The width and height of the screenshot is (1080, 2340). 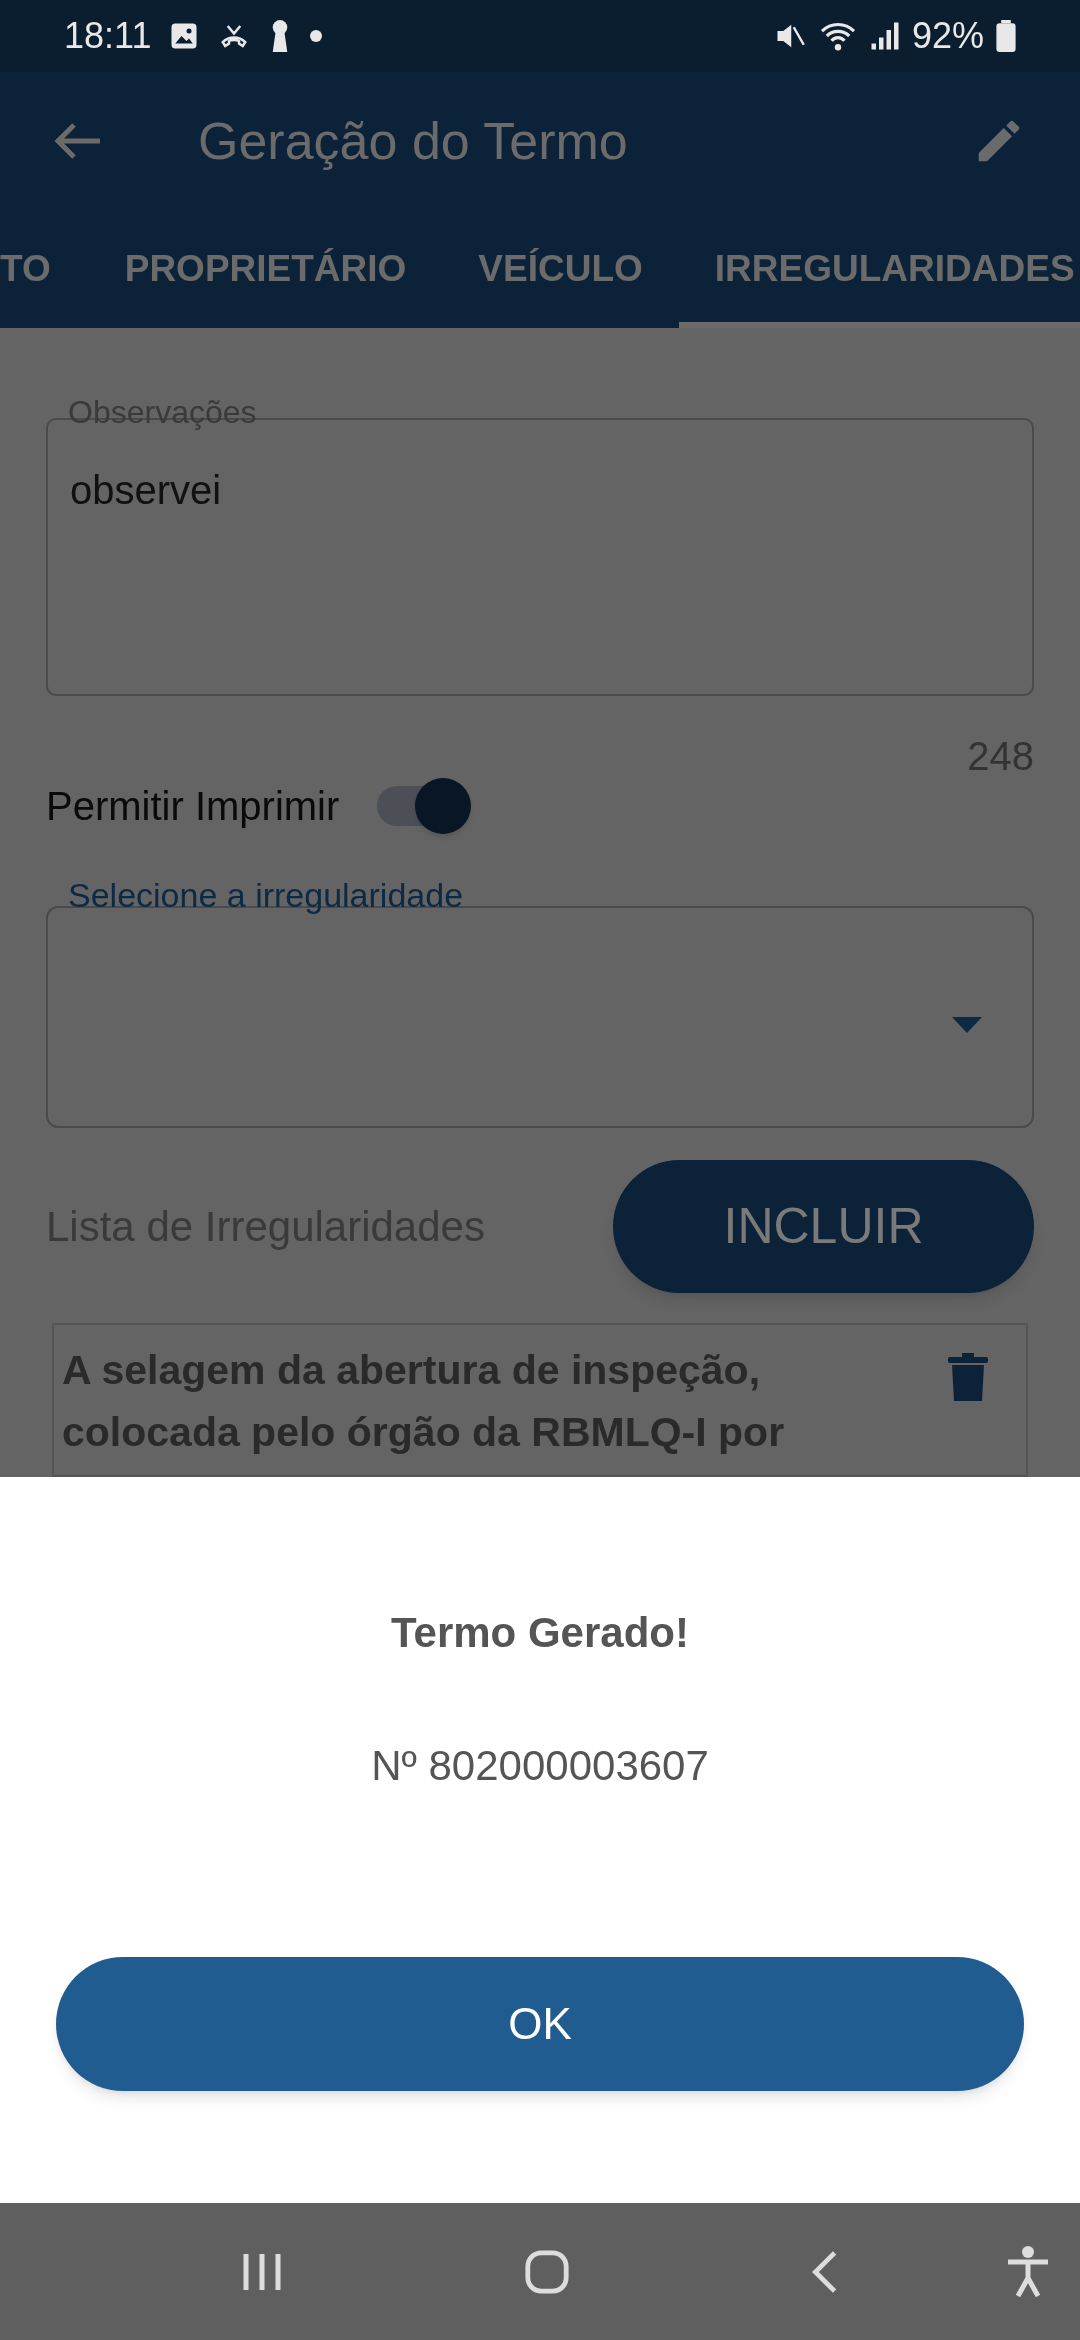 I want to click on accessibility-icon, so click(x=1028, y=2271).